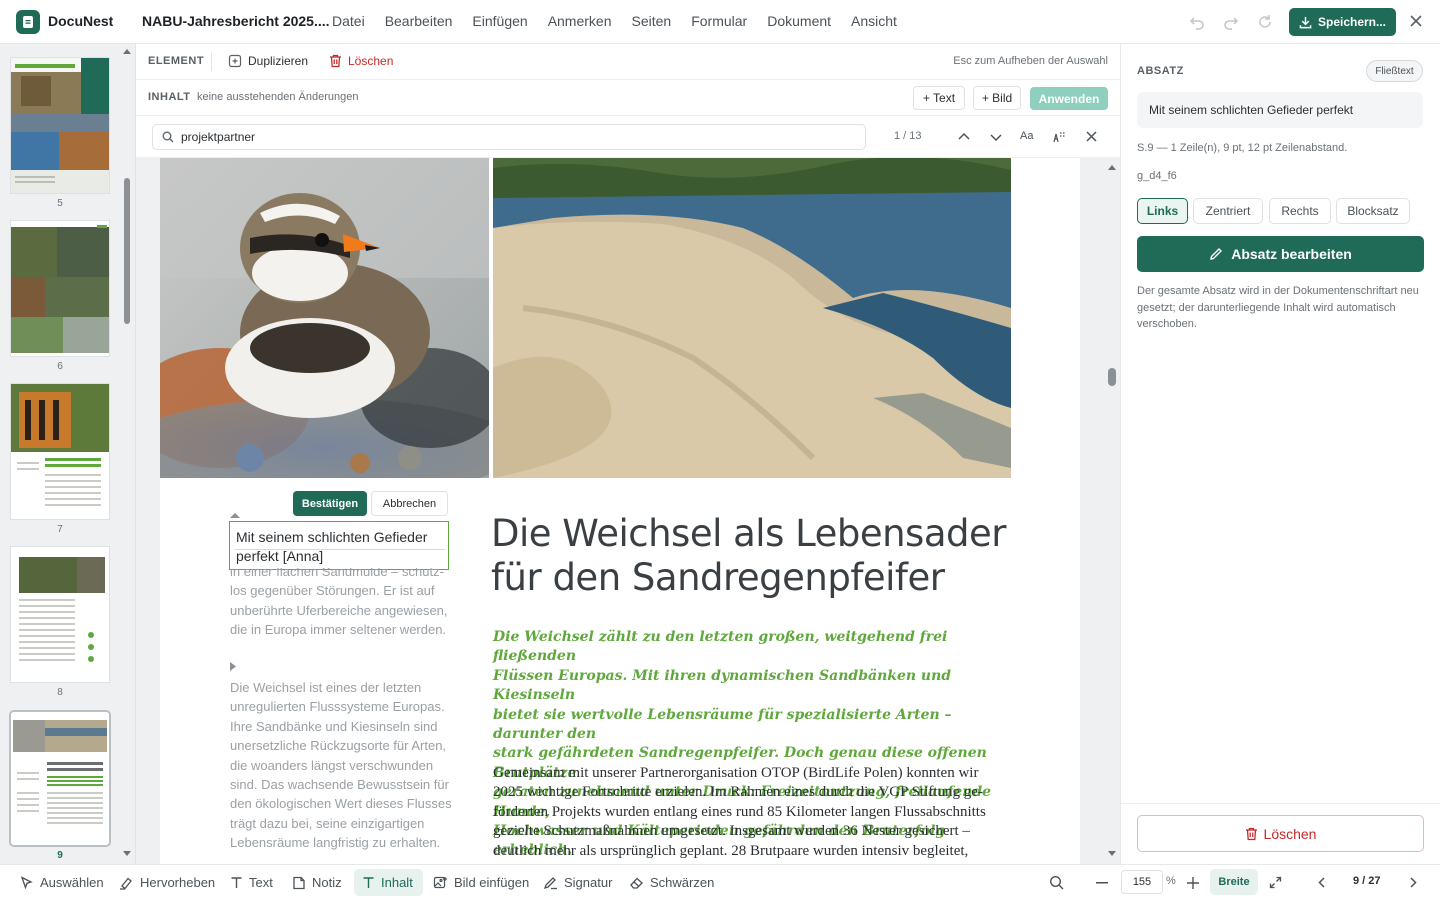 The height and width of the screenshot is (900, 1440). Describe the element at coordinates (127, 51) in the screenshot. I see `scroll-up-icon` at that location.